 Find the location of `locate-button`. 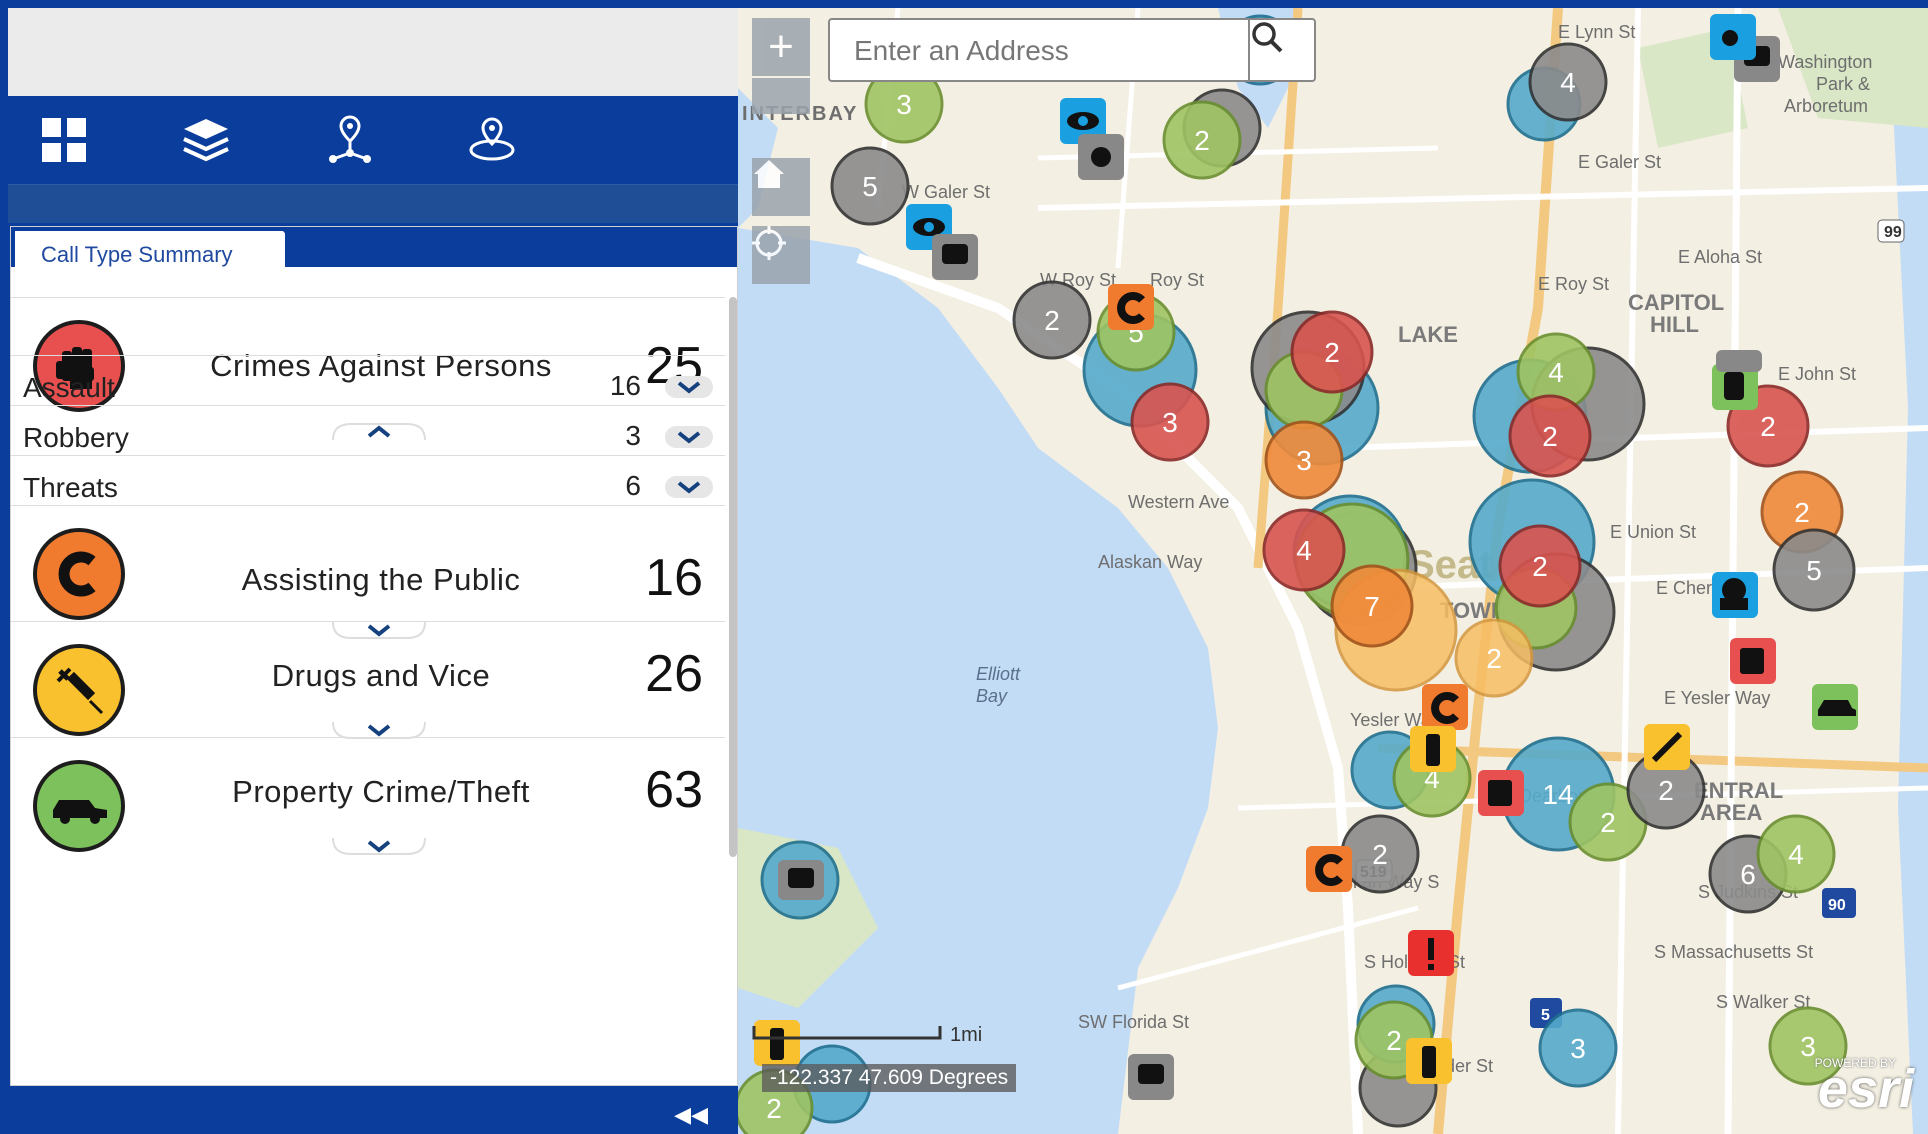

locate-button is located at coordinates (781, 255).